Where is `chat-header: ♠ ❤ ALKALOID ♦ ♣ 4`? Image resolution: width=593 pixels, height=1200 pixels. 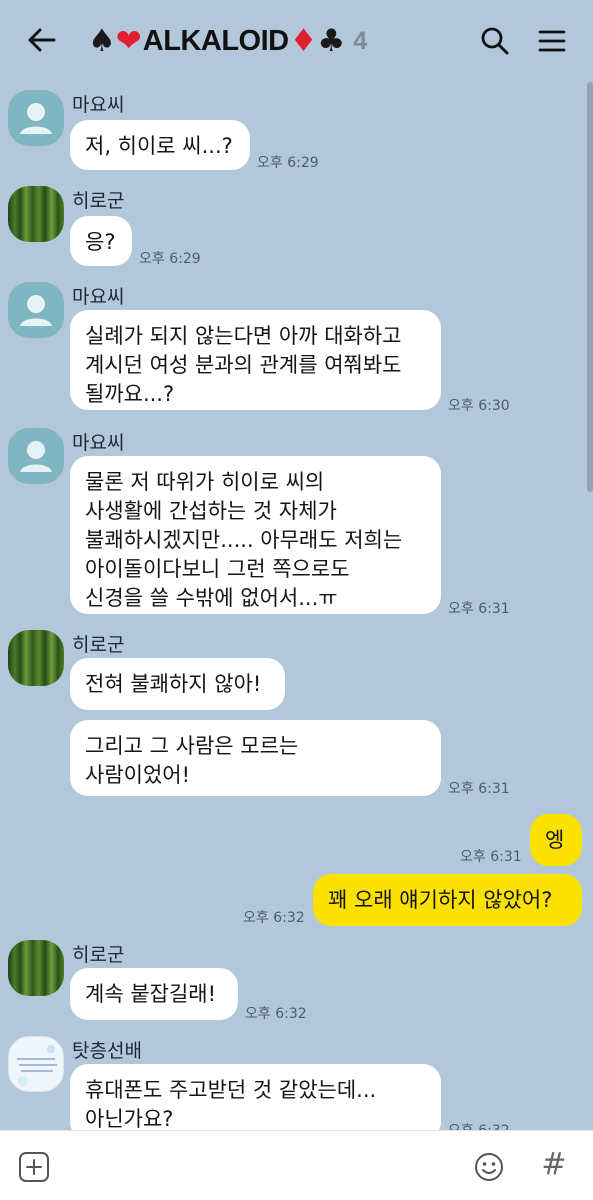 chat-header: ♠ ❤ ALKALOID ♦ ♣ 4 is located at coordinates (296, 41).